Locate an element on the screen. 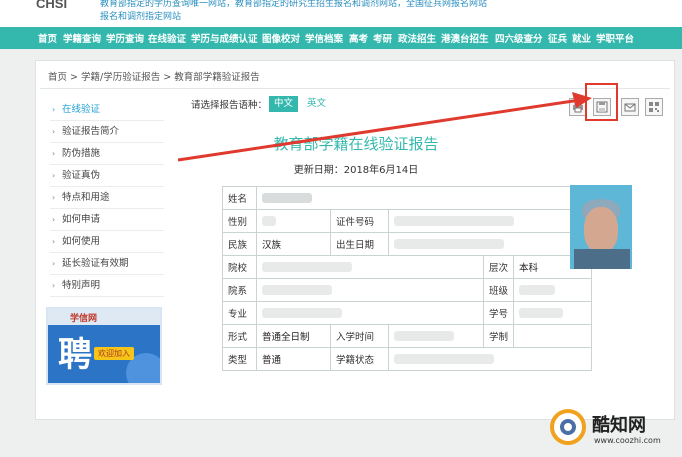 The height and width of the screenshot is (457, 682). annotation-arrow is located at coordinates (384, 127).